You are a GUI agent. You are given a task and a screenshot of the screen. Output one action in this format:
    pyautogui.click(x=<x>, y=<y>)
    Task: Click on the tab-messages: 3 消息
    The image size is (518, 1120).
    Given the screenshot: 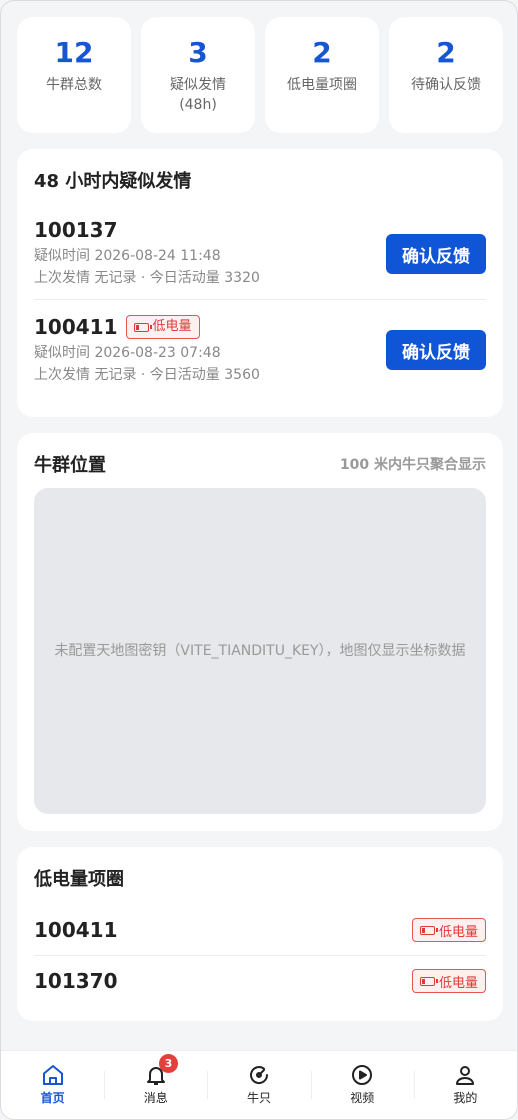 What is the action you would take?
    pyautogui.click(x=155, y=1085)
    